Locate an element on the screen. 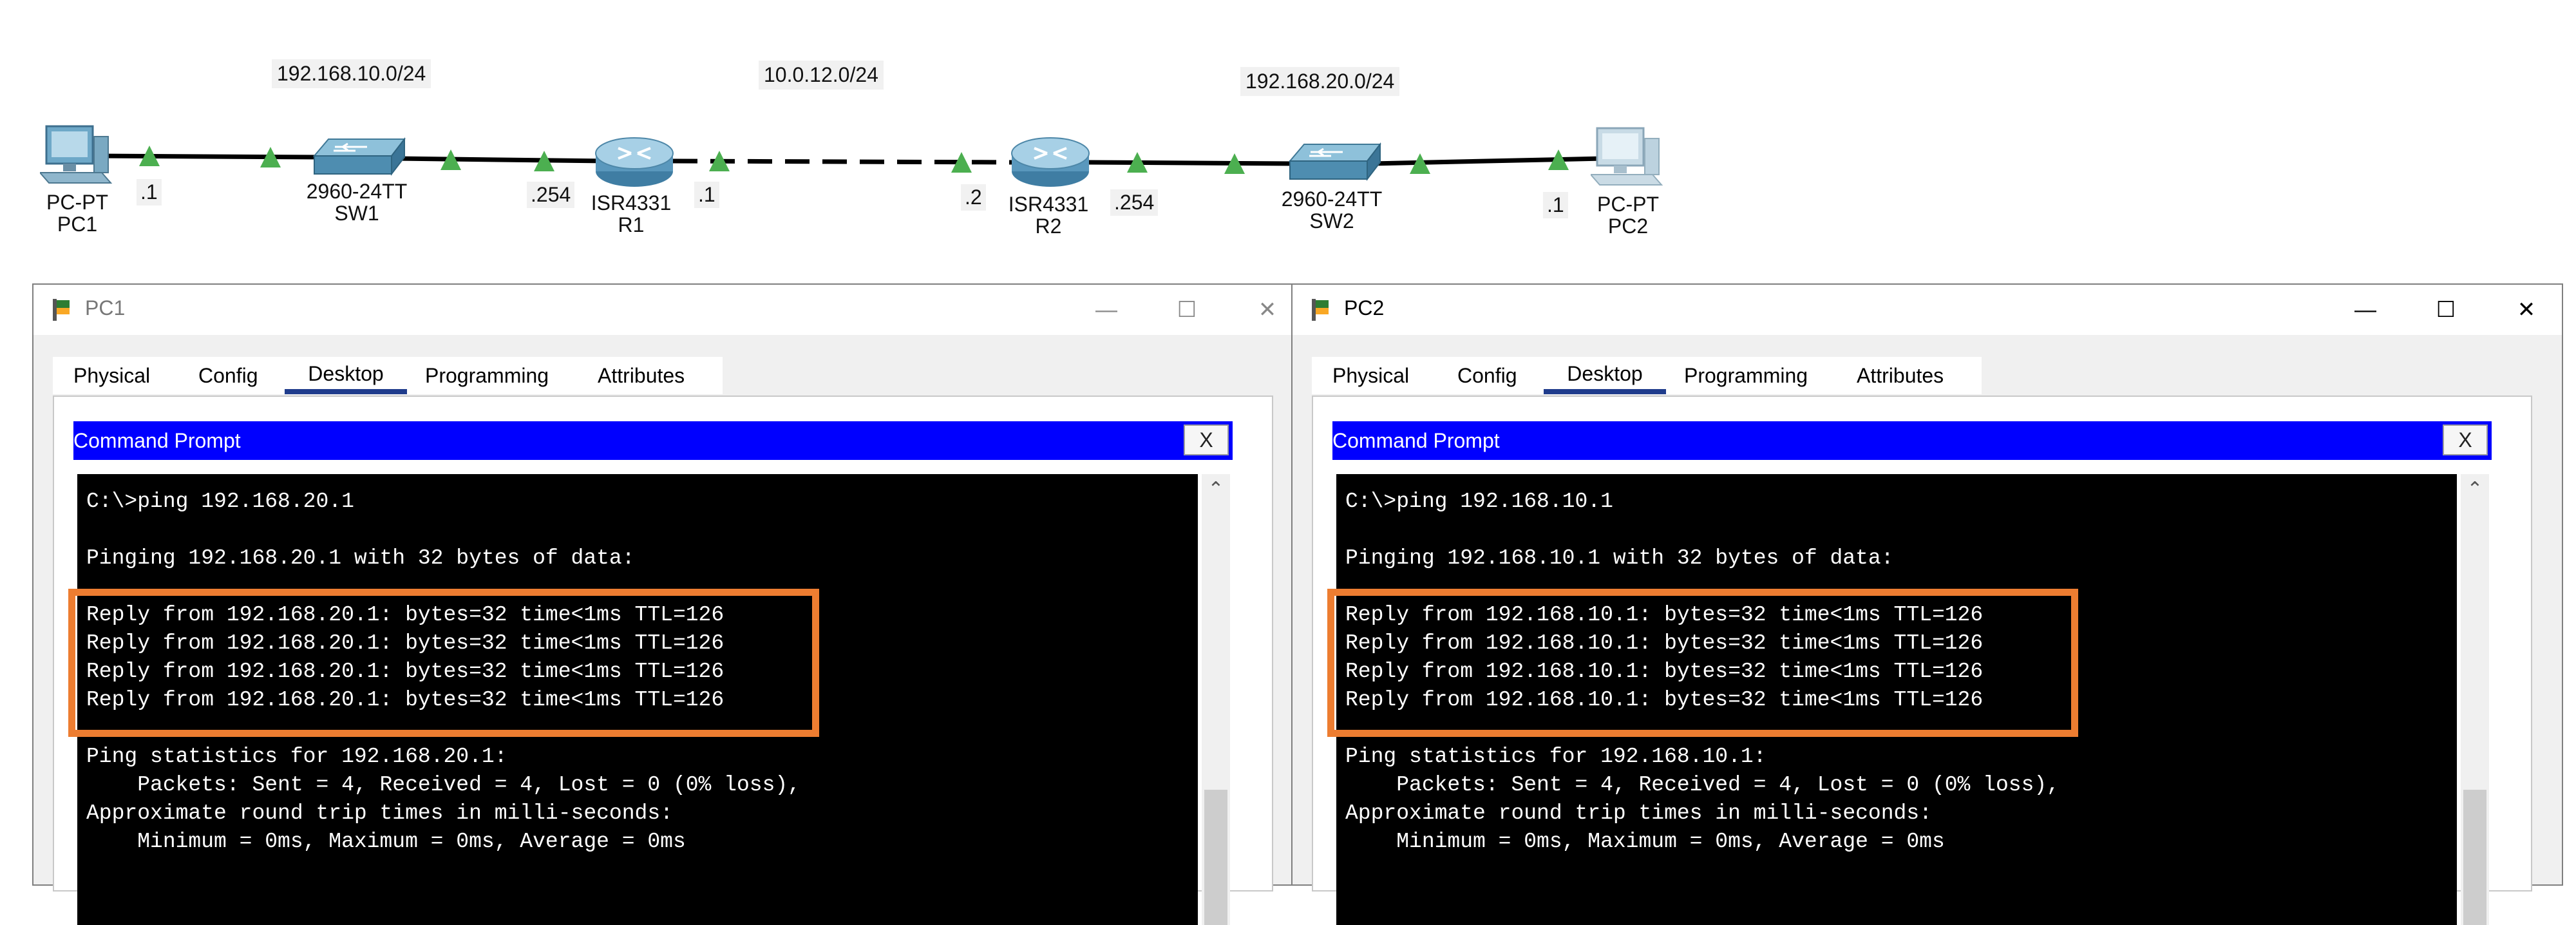 This screenshot has height=925, width=2576. iface-label-r2-lan: .254 is located at coordinates (1134, 202).